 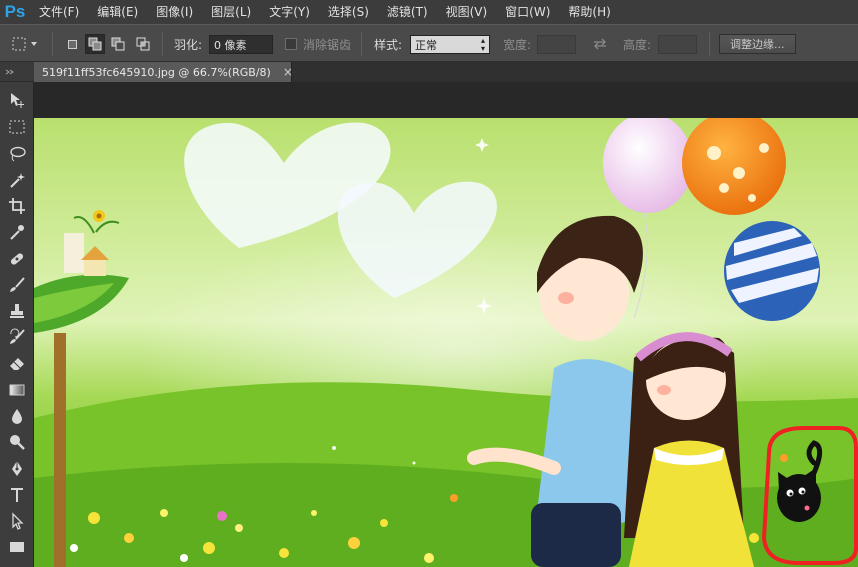 I want to click on lasso-icon, so click(x=18, y=154).